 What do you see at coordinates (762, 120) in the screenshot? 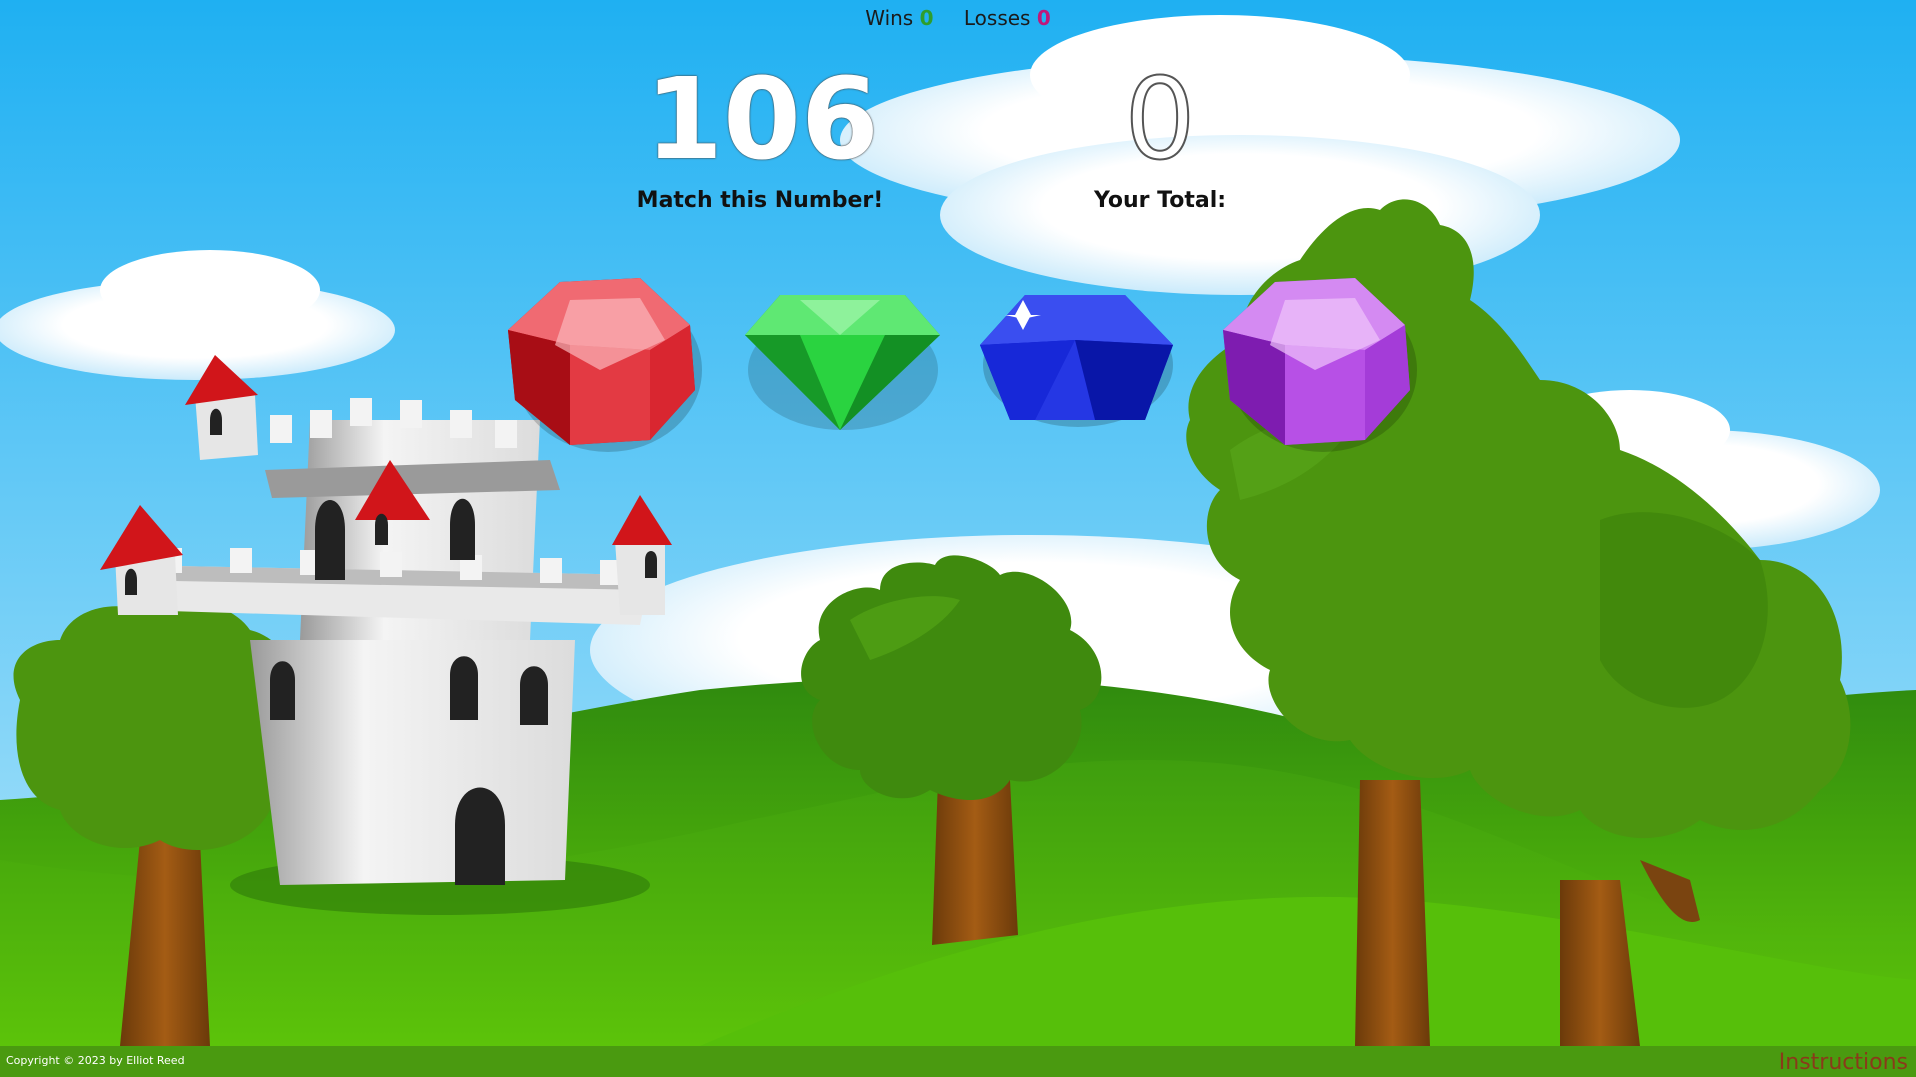
I see `target-number: 106` at bounding box center [762, 120].